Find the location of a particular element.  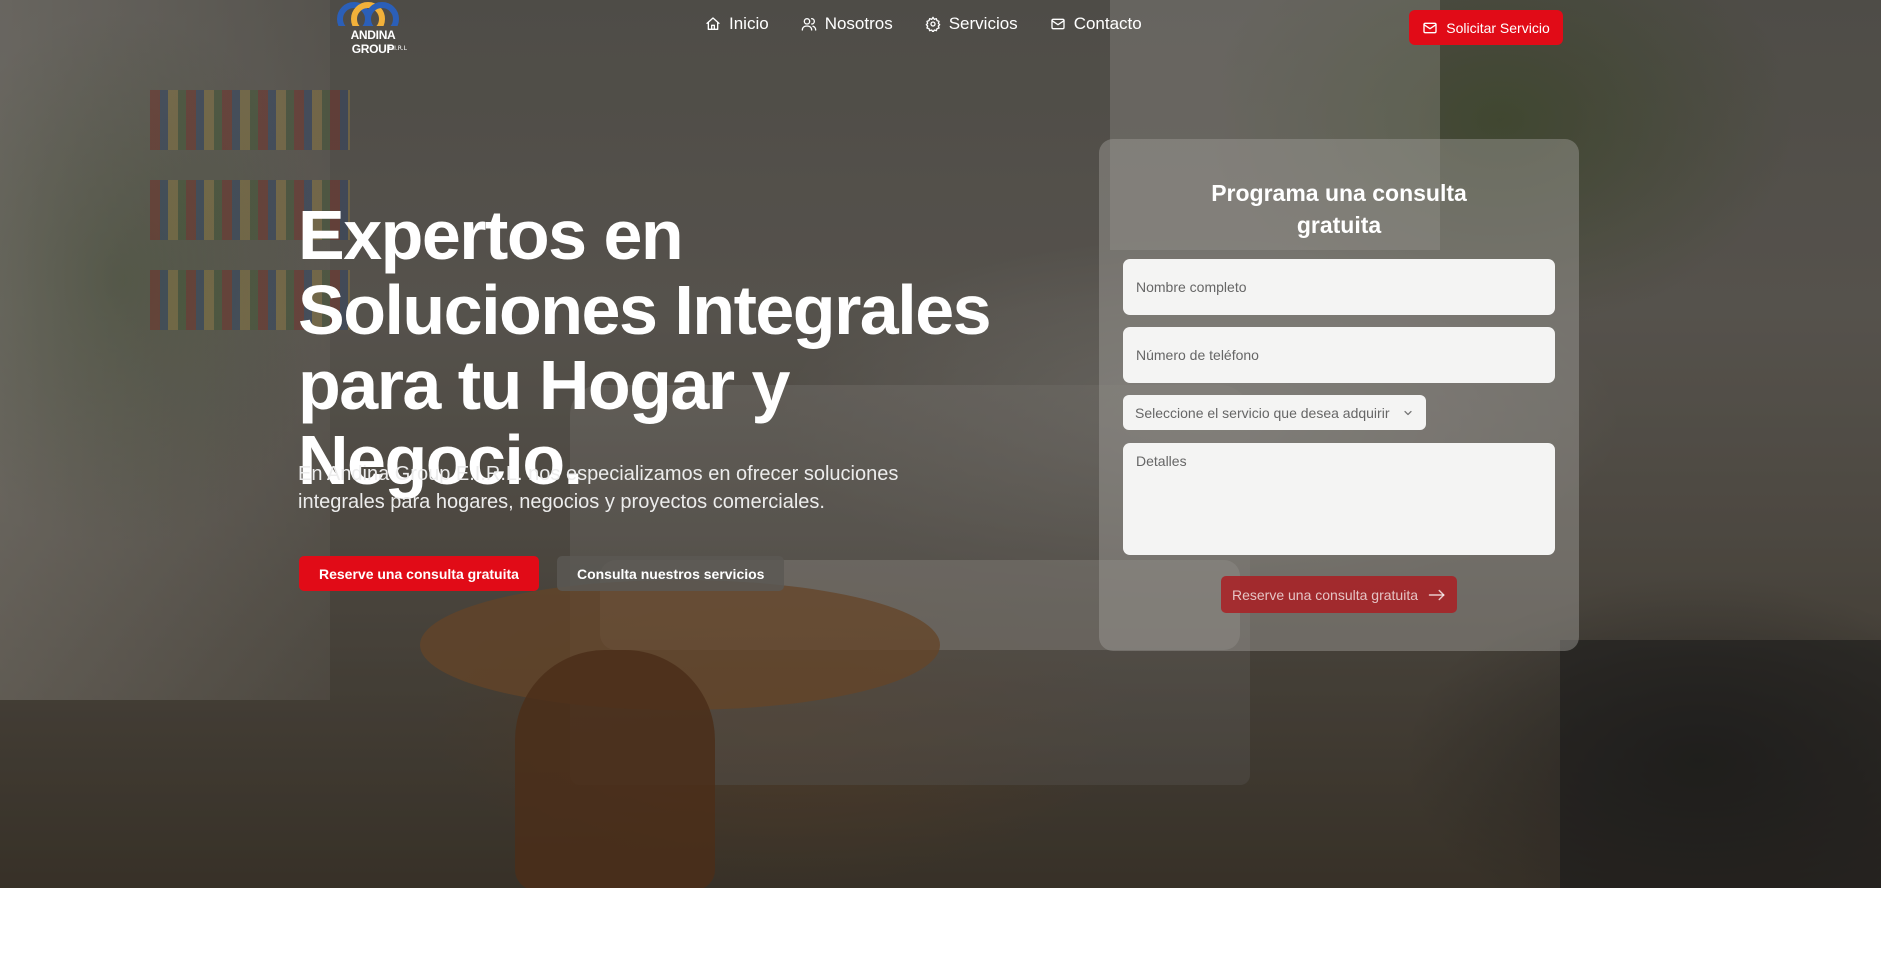

nav-item-label: Servicios is located at coordinates (983, 23).